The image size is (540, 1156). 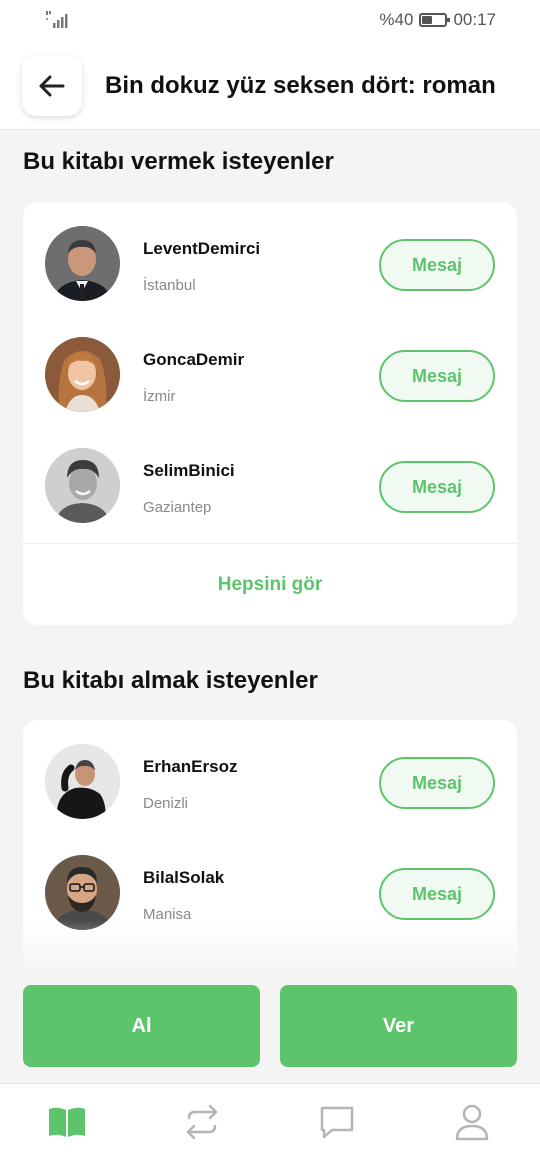 What do you see at coordinates (270, 584) in the screenshot?
I see `see-all-link: Hepsini gör` at bounding box center [270, 584].